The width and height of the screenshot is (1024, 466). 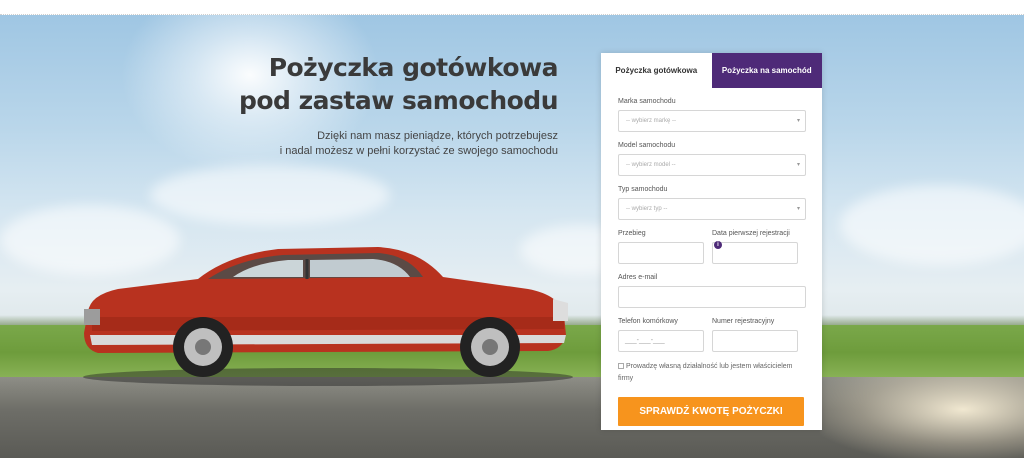 I want to click on registration-number-input, so click(x=755, y=341).